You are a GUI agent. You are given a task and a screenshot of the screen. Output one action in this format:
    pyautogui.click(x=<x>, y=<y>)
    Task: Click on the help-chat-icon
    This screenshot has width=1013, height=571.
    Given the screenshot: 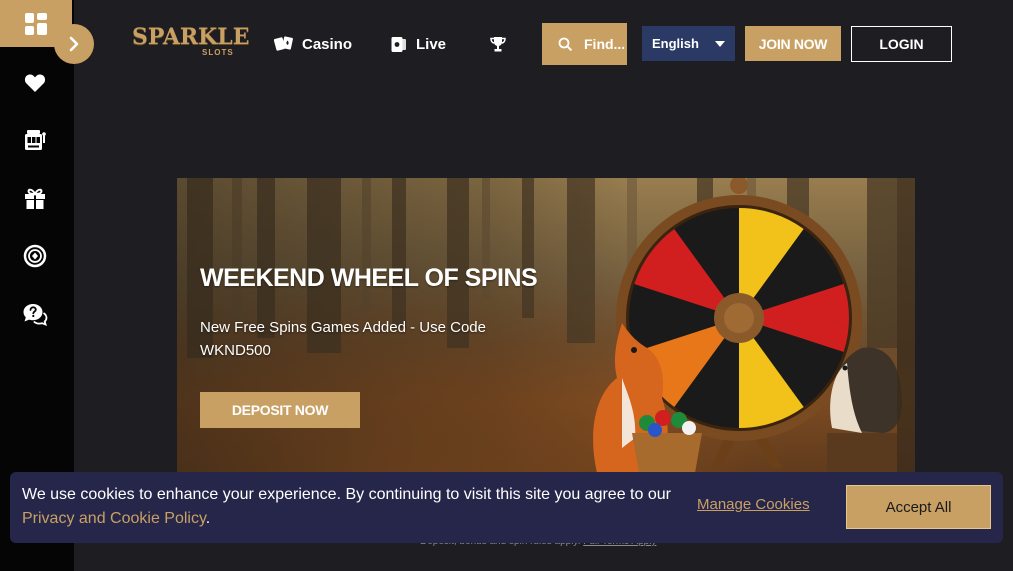 What is the action you would take?
    pyautogui.click(x=35, y=315)
    